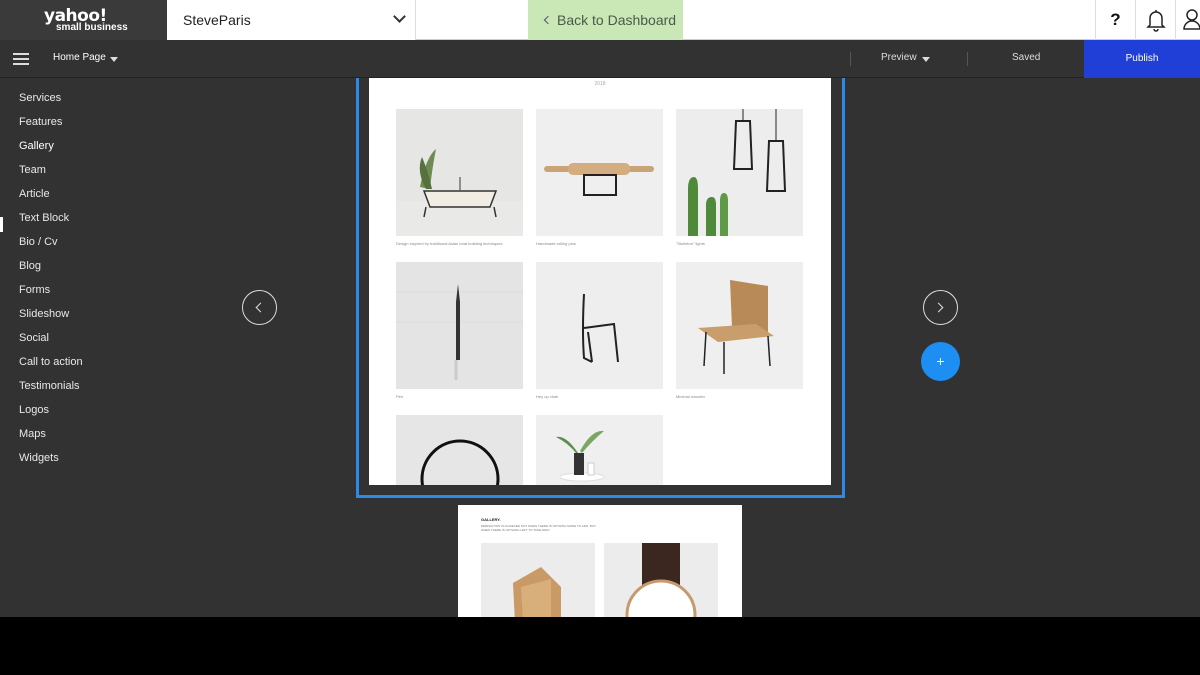  Describe the element at coordinates (32, 434) in the screenshot. I see `sidebar-item-maps: Maps` at that location.